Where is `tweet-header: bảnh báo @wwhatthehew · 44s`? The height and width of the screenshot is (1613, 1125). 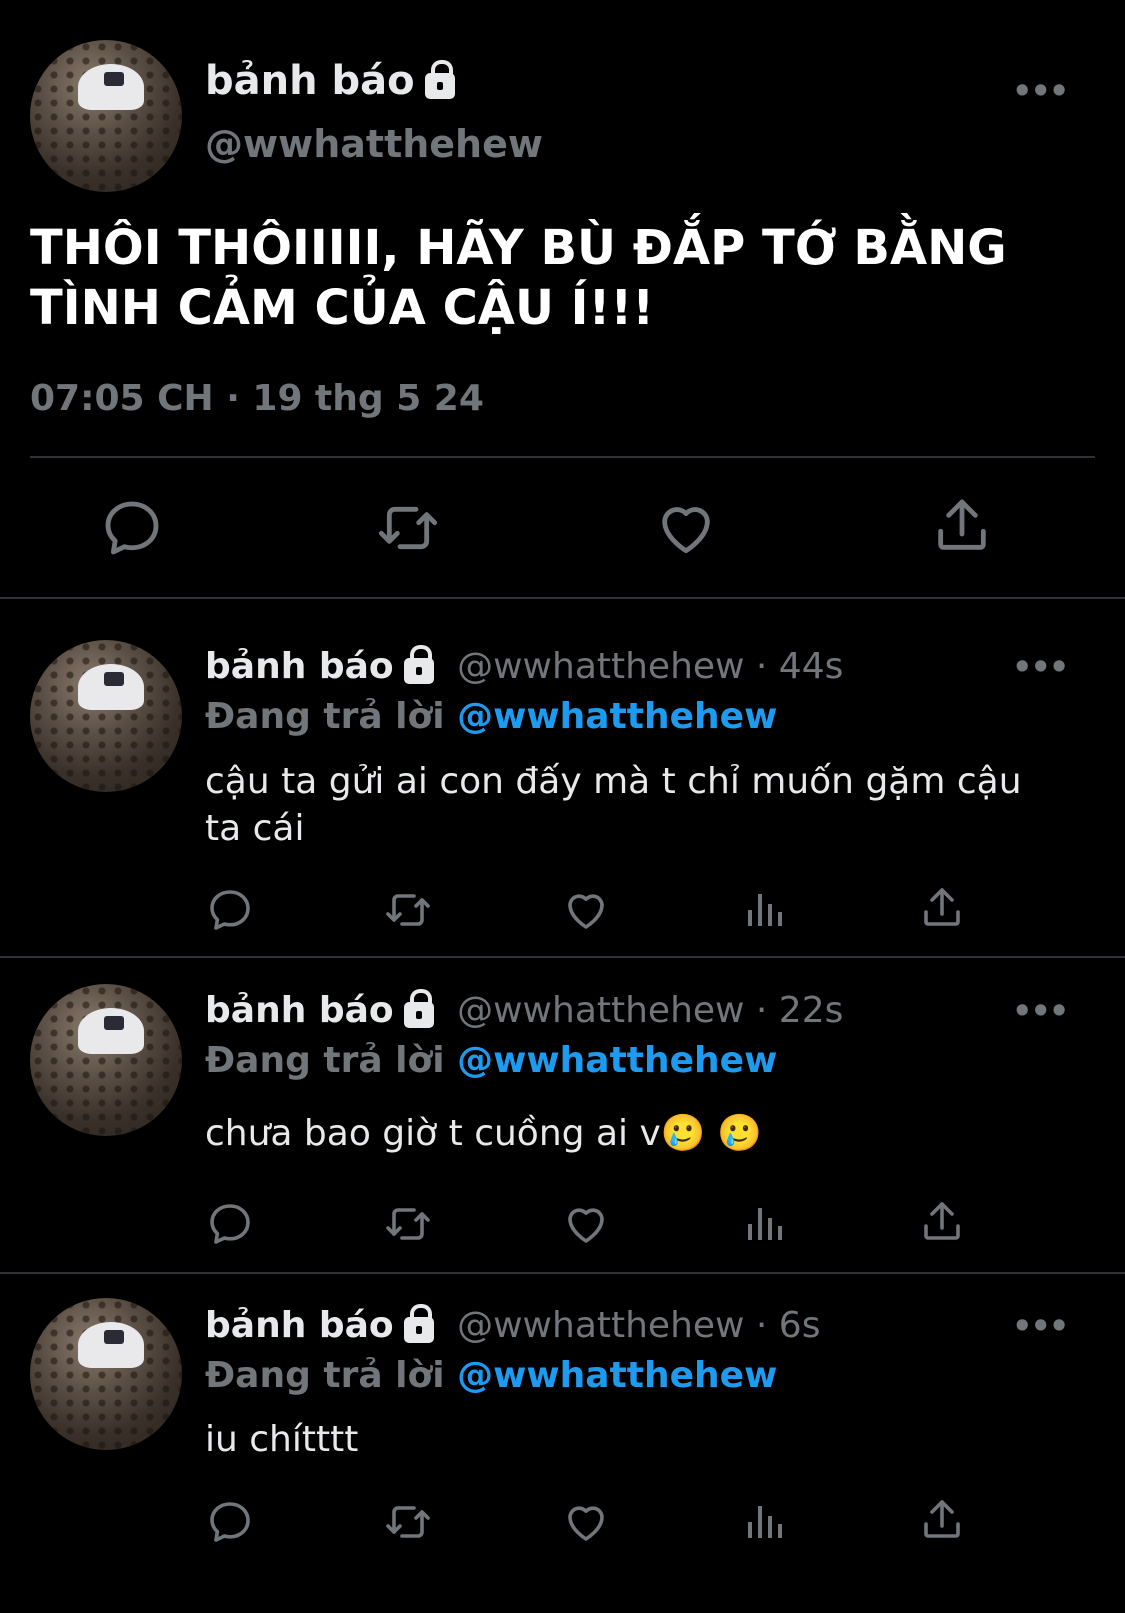 tweet-header: bảnh báo @wwhatthehew · 44s is located at coordinates (524, 666).